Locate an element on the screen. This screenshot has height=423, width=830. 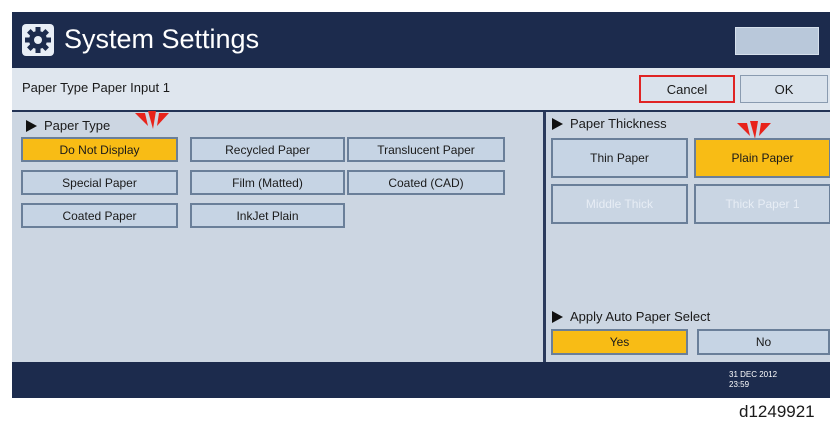
thickness-option-plain-paper: Plain Paper is located at coordinates (762, 158).